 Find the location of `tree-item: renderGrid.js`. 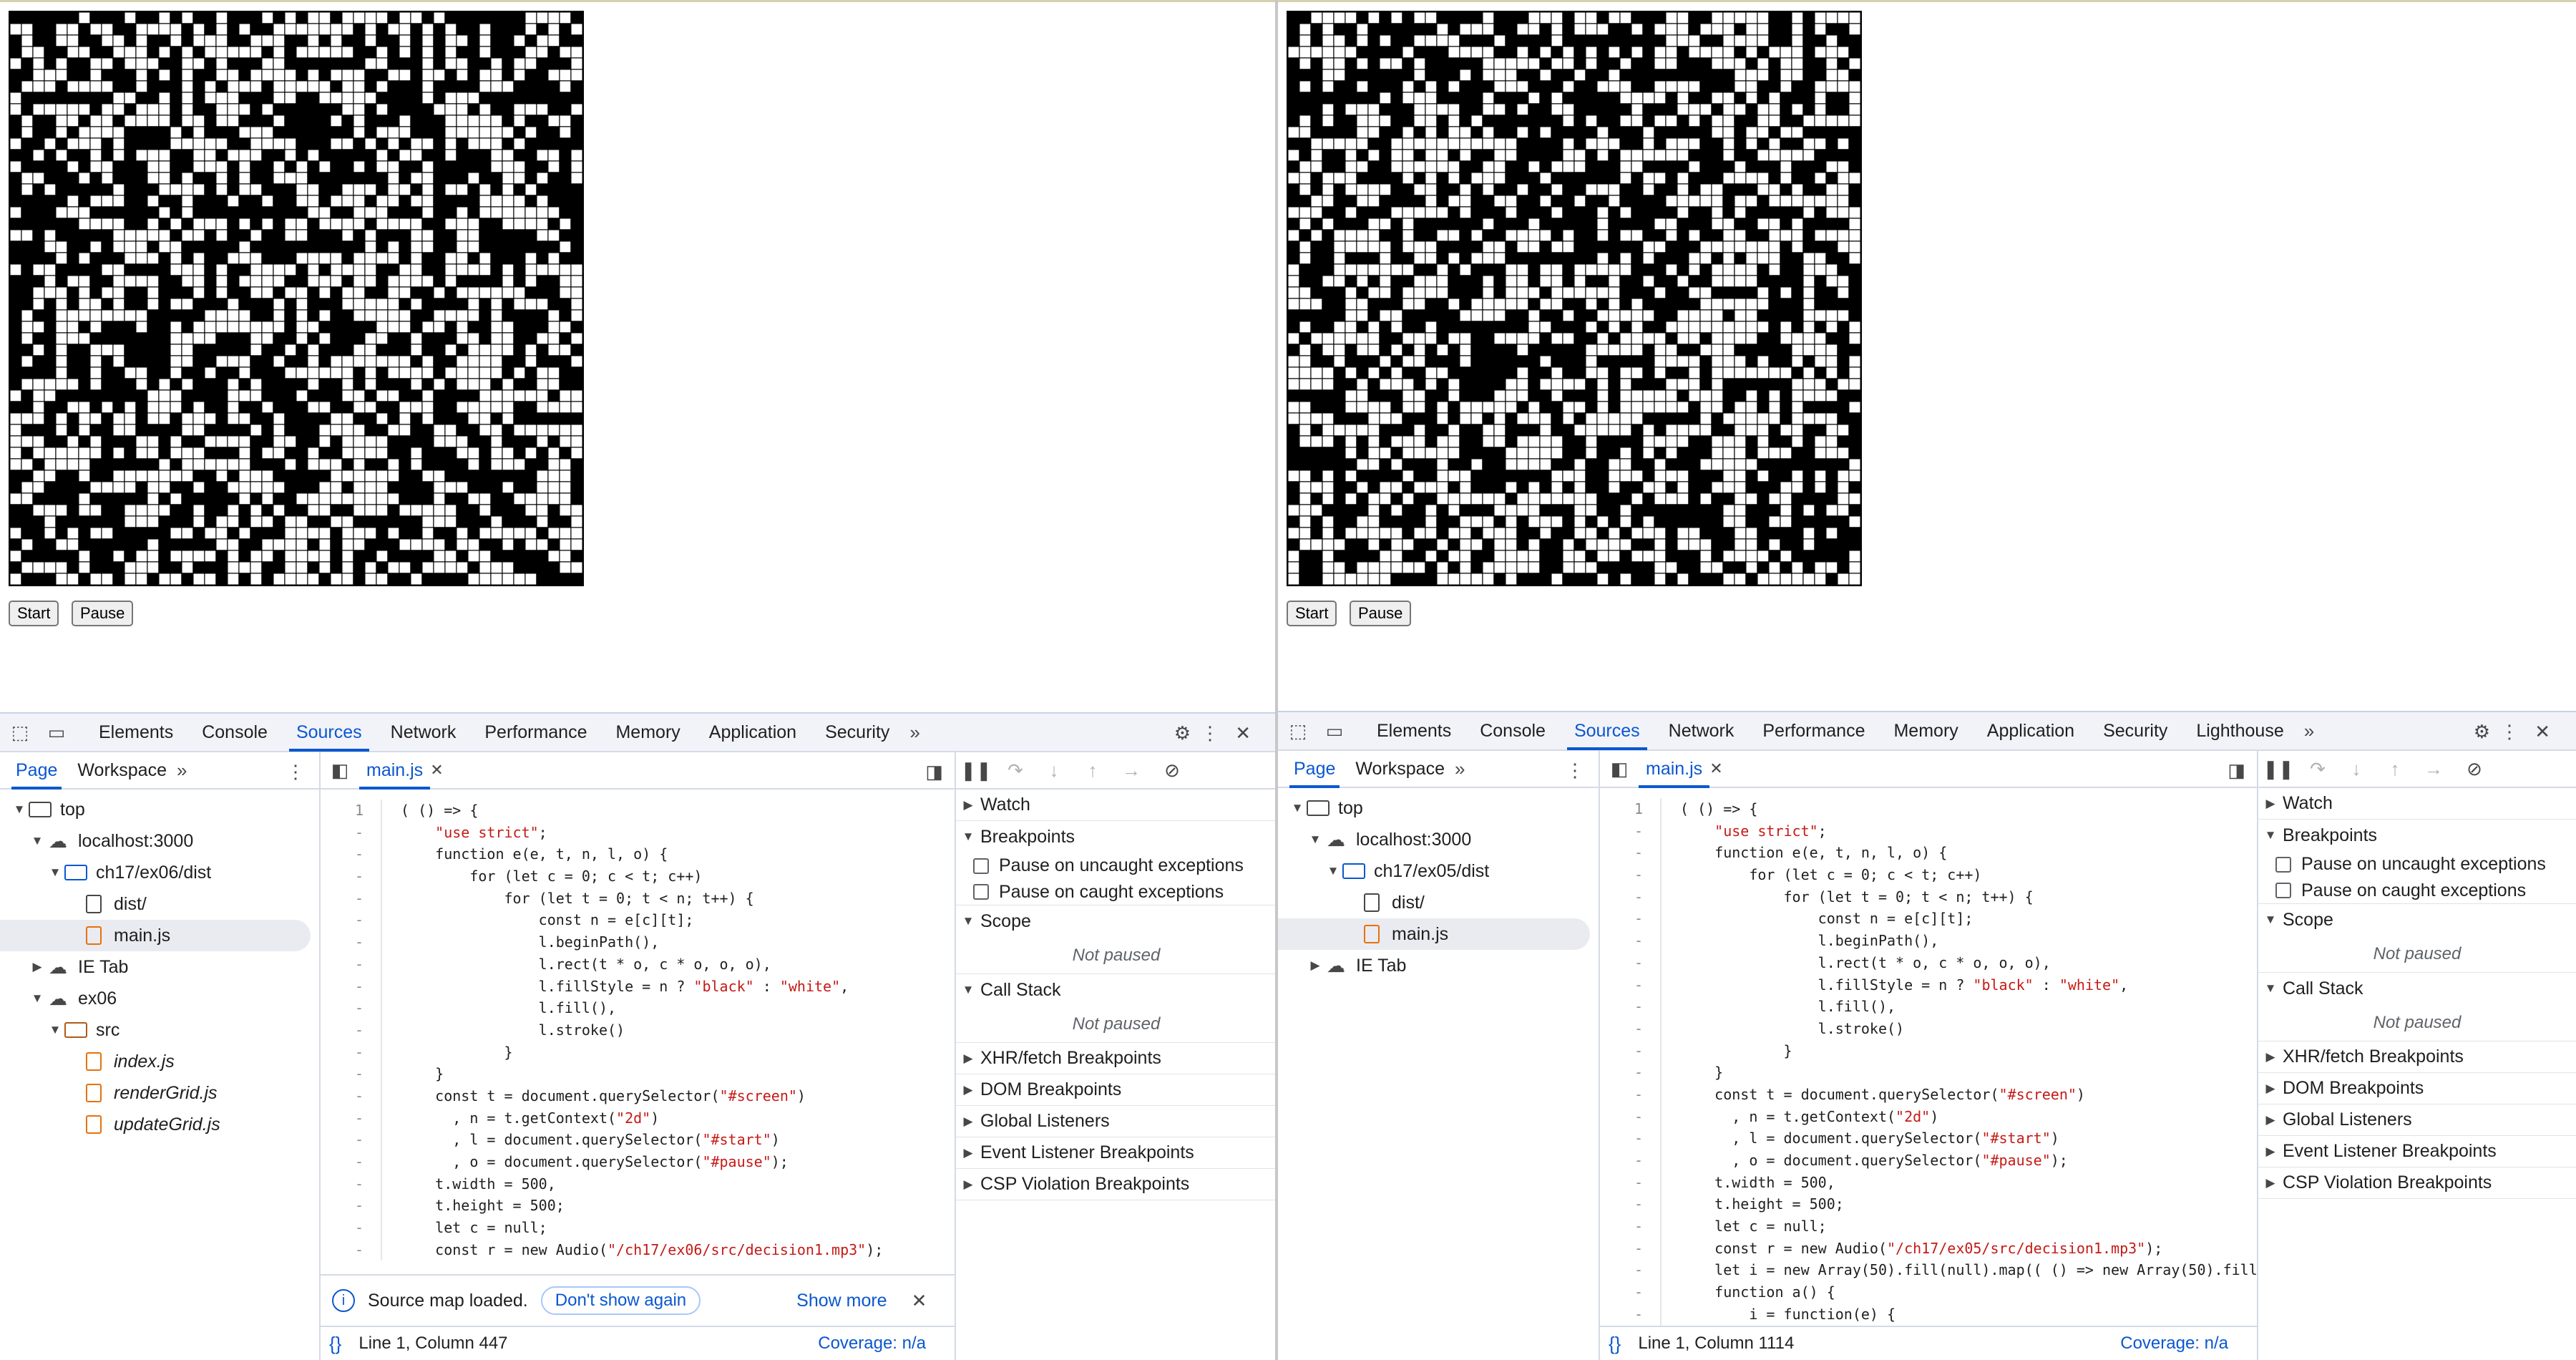

tree-item: renderGrid.js is located at coordinates (159, 1093).